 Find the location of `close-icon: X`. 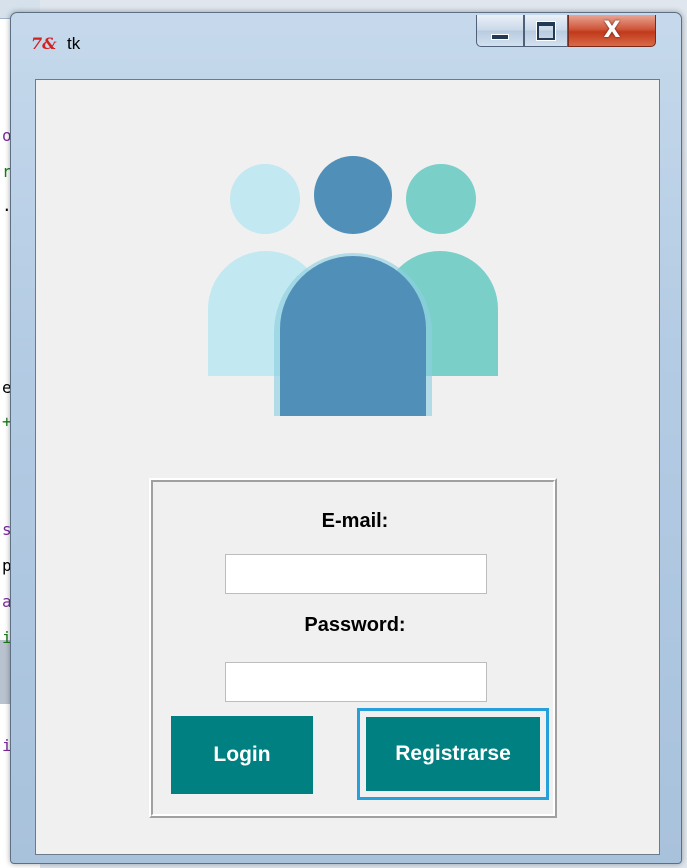

close-icon: X is located at coordinates (612, 30).